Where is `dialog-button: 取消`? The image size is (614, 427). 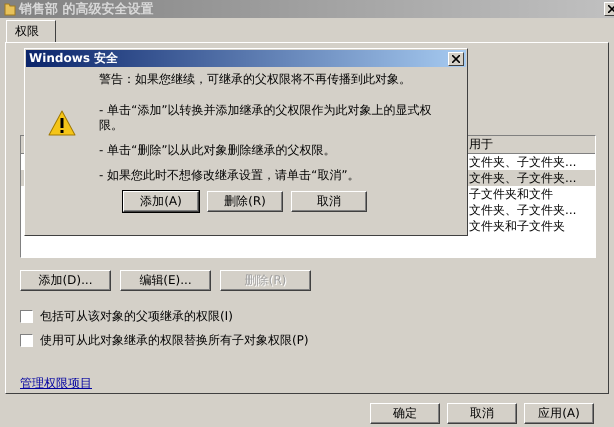
dialog-button: 取消 is located at coordinates (329, 201).